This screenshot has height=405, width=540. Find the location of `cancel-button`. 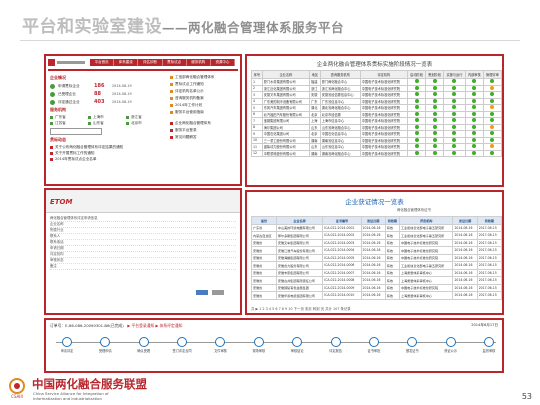

cancel-button is located at coordinates (218, 292).